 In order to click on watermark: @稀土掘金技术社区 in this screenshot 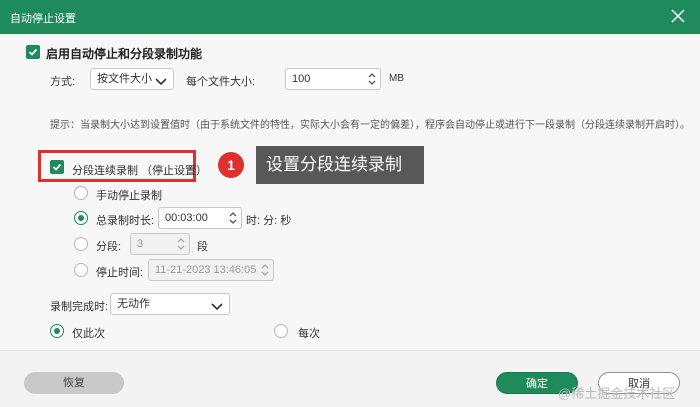, I will do `click(617, 393)`.